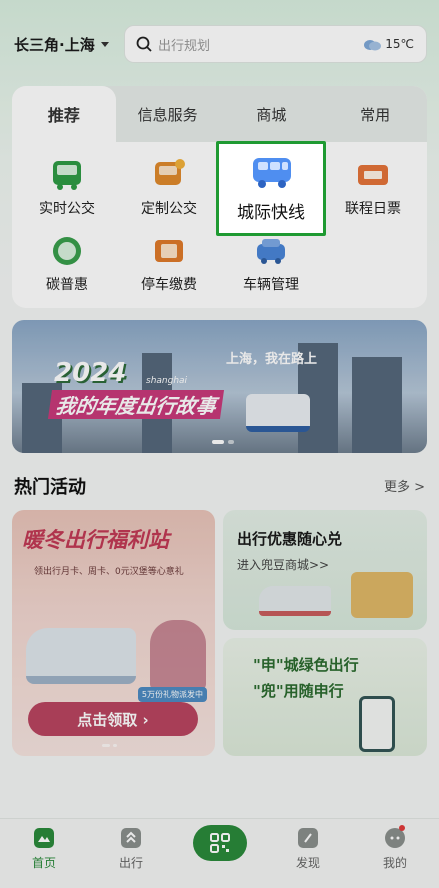 This screenshot has height=888, width=439. I want to click on claim-button: 点击领取 ›, so click(113, 719).